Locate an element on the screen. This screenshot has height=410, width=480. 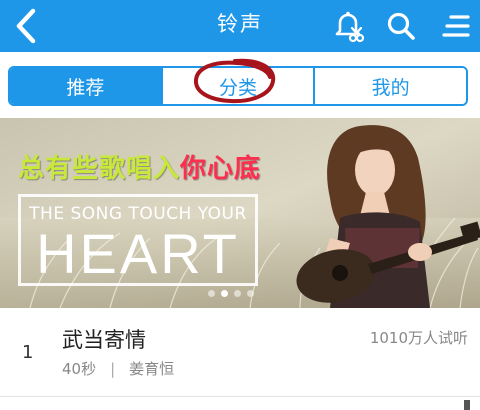
song-meta: 40秒 | 姜育恒 is located at coordinates (118, 368).